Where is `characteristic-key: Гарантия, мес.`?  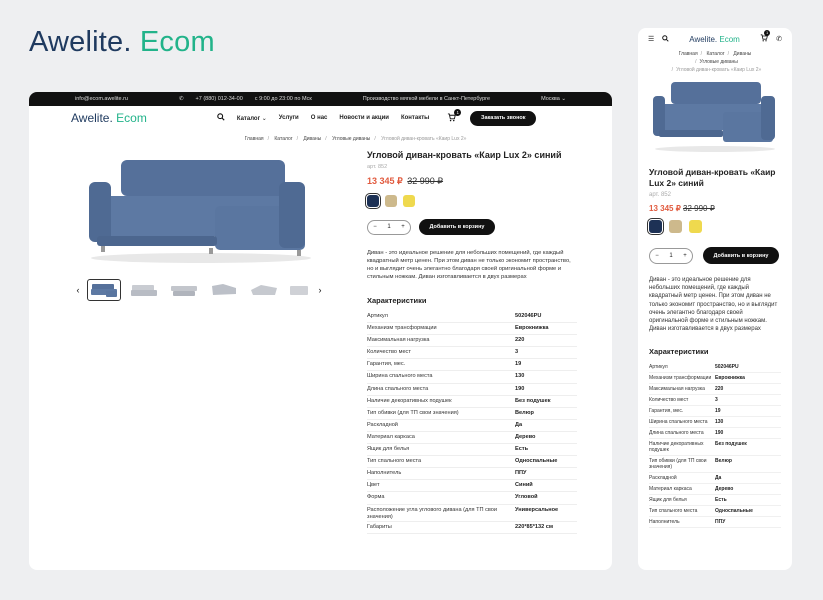 characteristic-key: Гарантия, мес. is located at coordinates (386, 364).